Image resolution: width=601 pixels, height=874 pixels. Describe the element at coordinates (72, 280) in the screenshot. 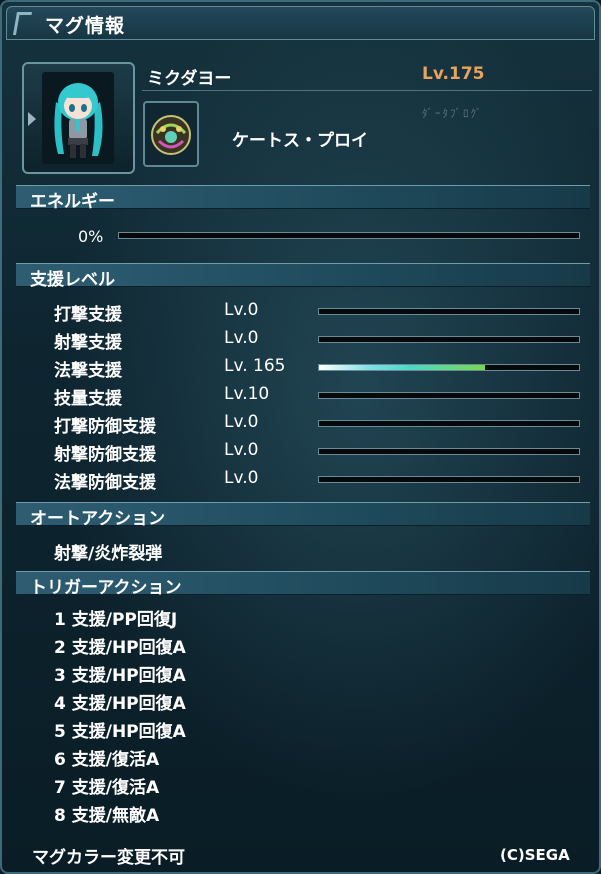

I see `section-support-label: 支援レベル` at that location.